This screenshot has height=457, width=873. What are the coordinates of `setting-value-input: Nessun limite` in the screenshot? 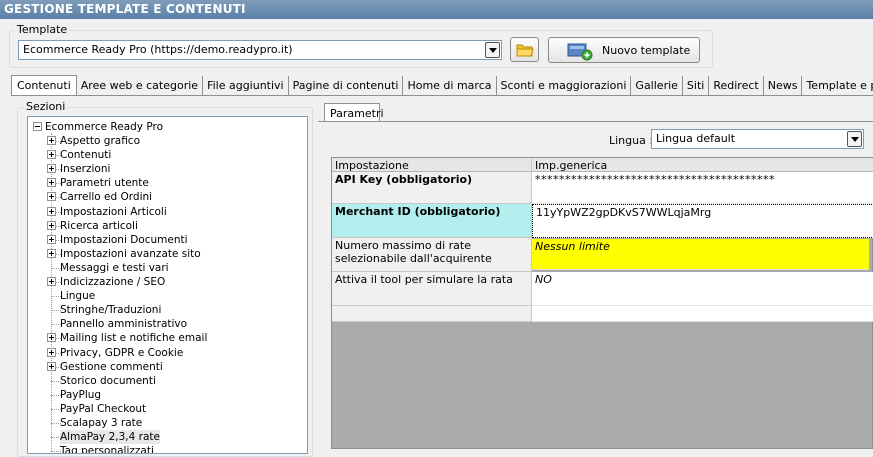 It's located at (700, 254).